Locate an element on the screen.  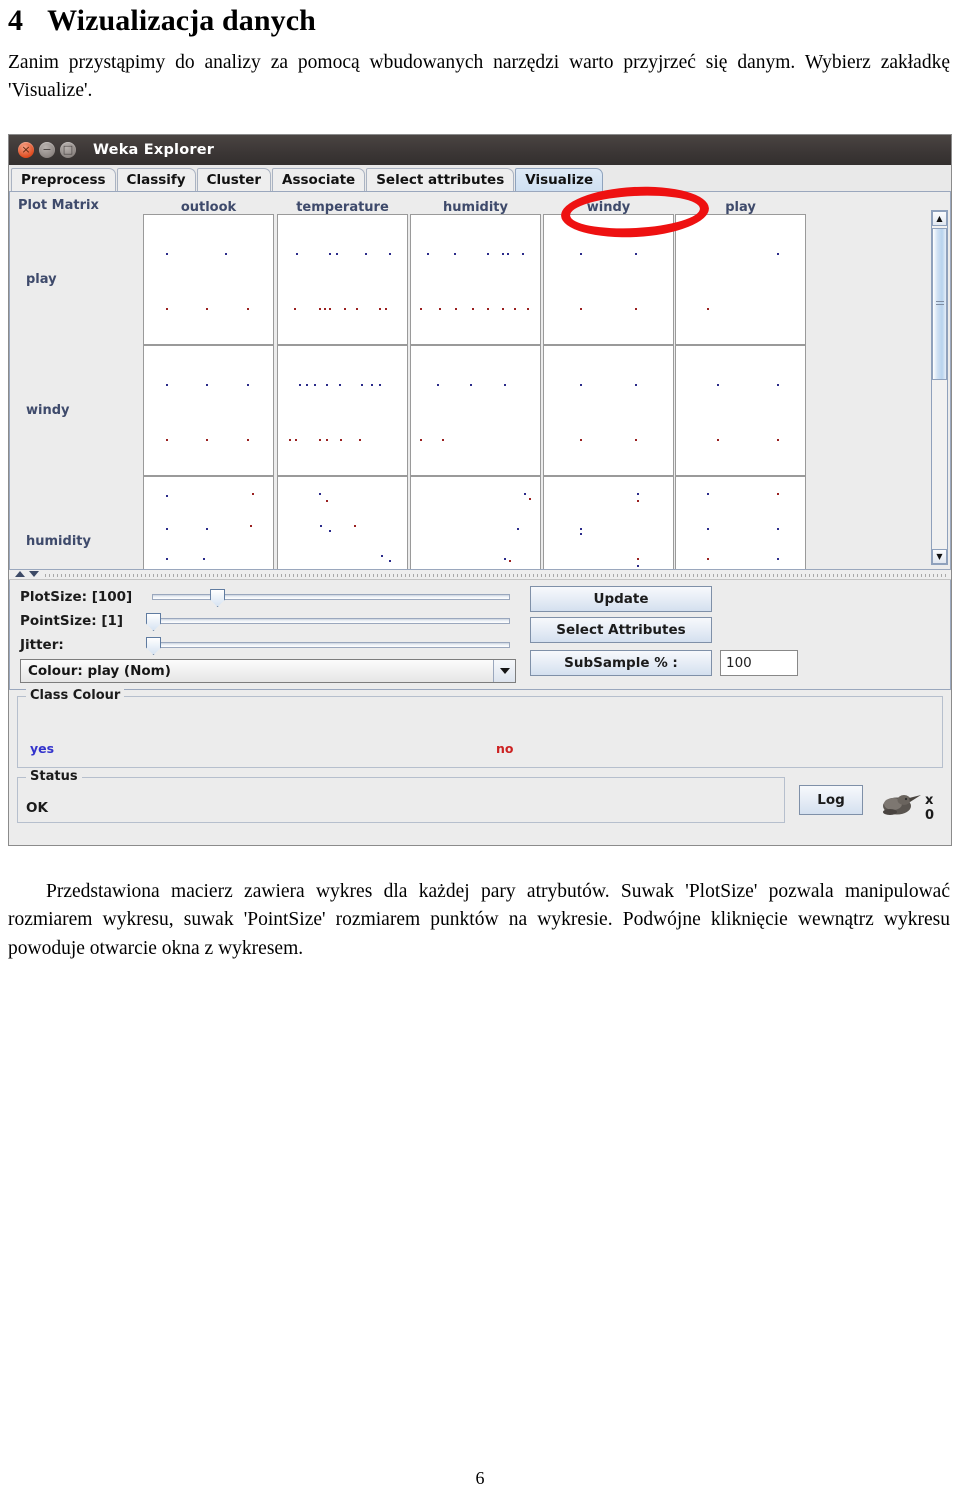
tab-associate: Associate is located at coordinates (319, 179).